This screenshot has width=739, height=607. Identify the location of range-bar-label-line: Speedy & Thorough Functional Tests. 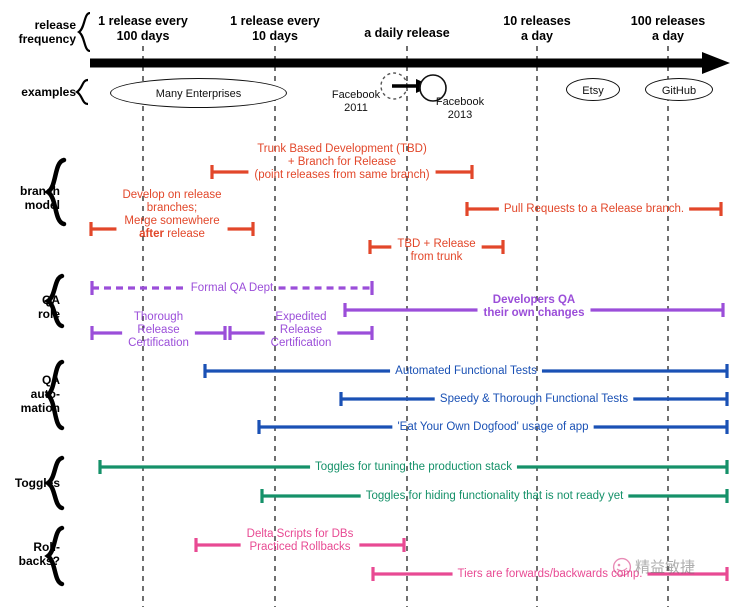
(534, 399).